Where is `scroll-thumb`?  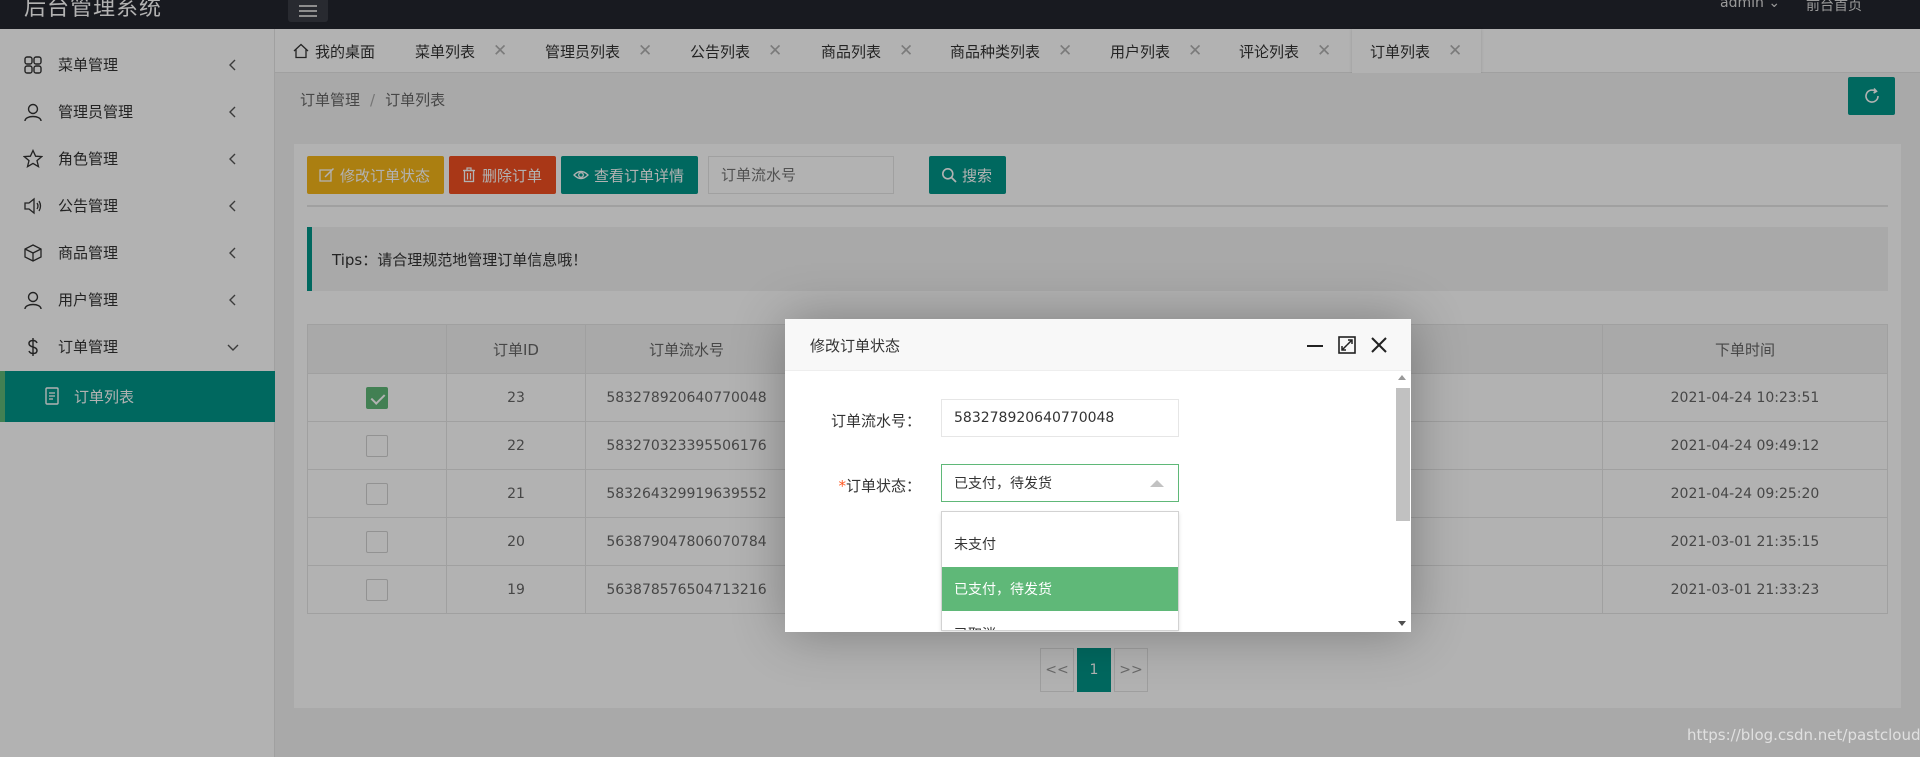
scroll-thumb is located at coordinates (1403, 454).